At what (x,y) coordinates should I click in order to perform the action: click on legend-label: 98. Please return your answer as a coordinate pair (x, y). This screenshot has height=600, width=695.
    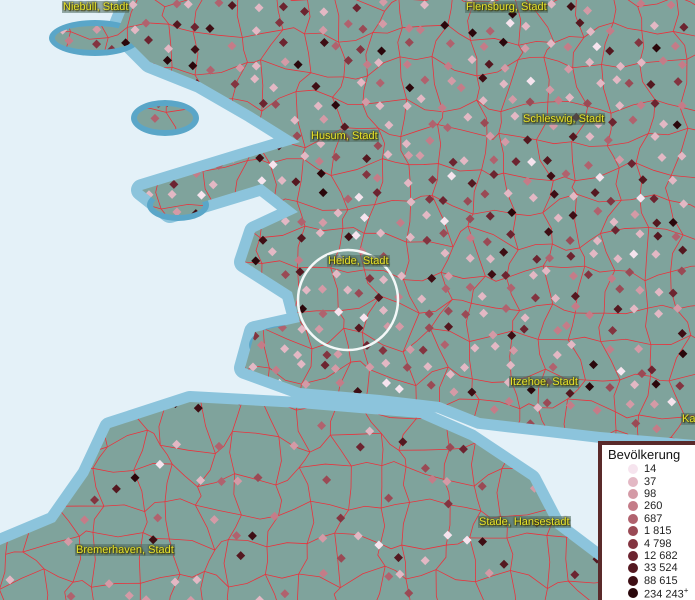
    Looking at the image, I should click on (650, 494).